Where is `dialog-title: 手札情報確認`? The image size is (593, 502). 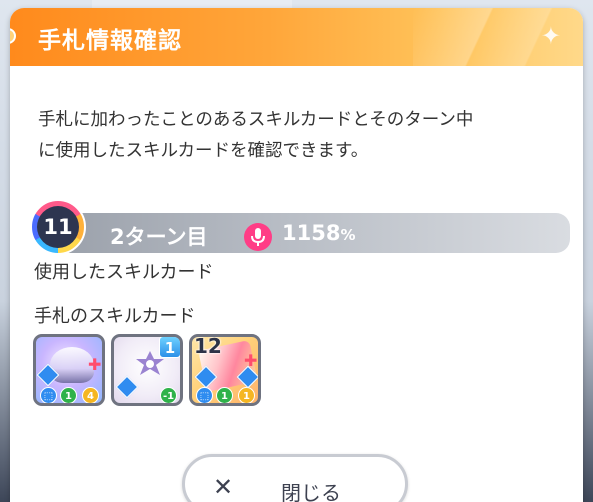 dialog-title: 手札情報確認 is located at coordinates (110, 41).